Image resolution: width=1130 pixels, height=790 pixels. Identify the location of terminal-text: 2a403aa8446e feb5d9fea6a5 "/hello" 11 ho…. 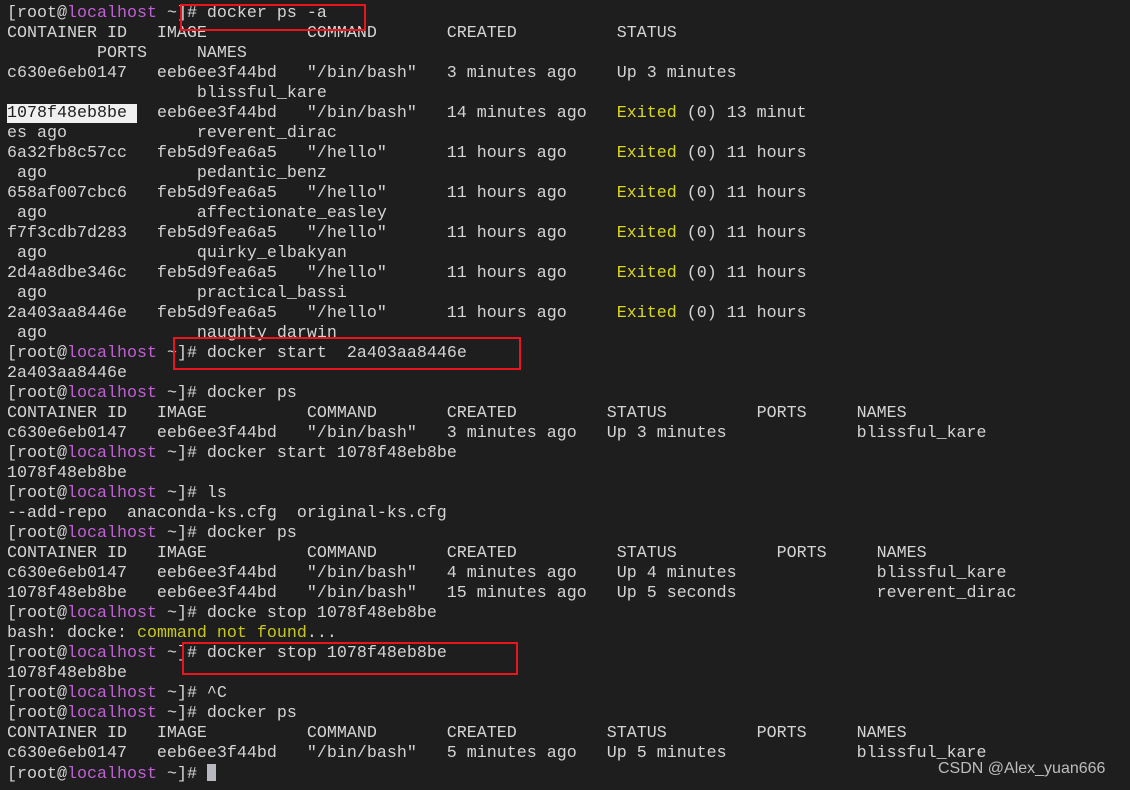
(312, 313).